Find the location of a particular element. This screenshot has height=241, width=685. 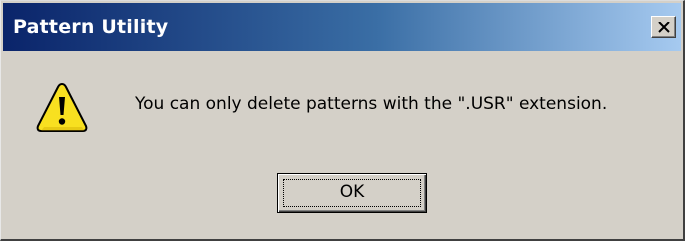

close-button is located at coordinates (663, 27).